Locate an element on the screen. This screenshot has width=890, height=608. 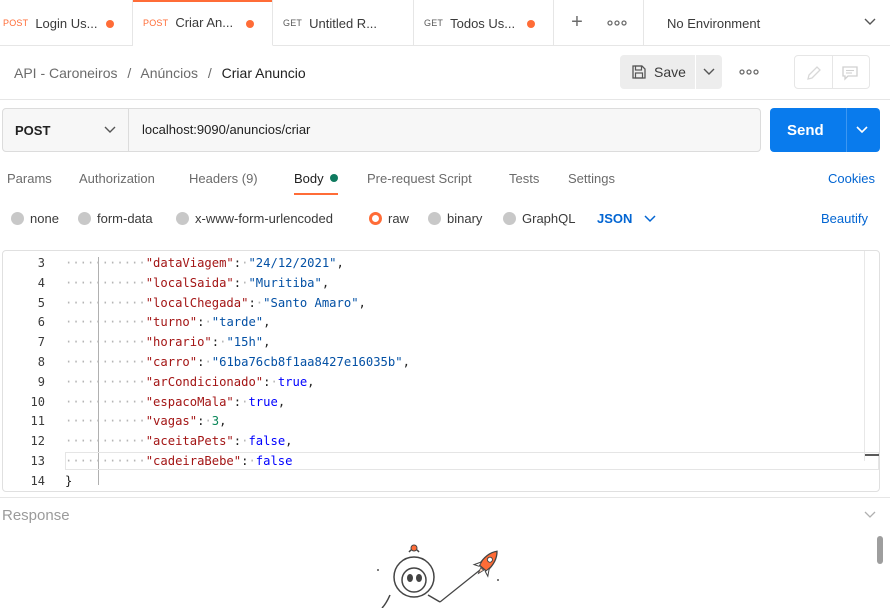
save-options-button is located at coordinates (709, 72).